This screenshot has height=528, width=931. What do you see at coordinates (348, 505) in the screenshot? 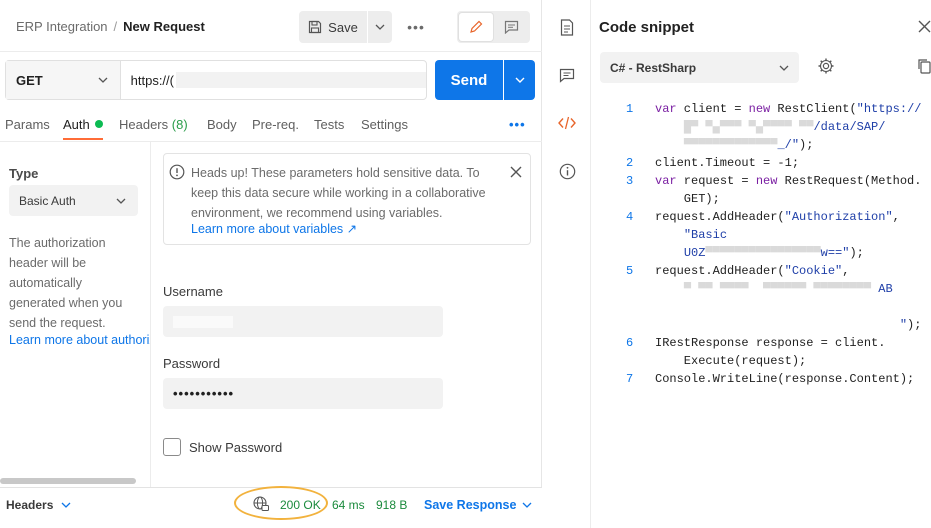
I see `response-time: 64 ms` at bounding box center [348, 505].